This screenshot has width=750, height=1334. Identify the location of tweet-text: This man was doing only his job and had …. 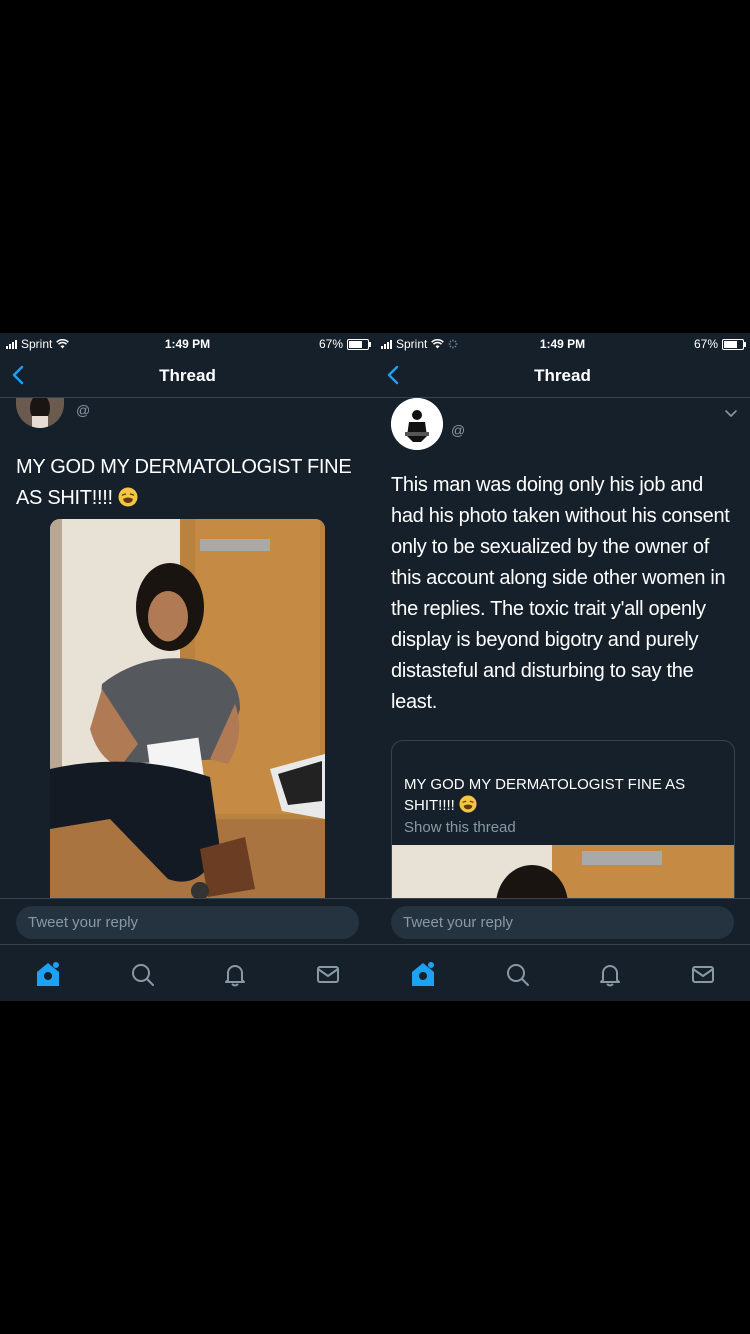
(560, 593).